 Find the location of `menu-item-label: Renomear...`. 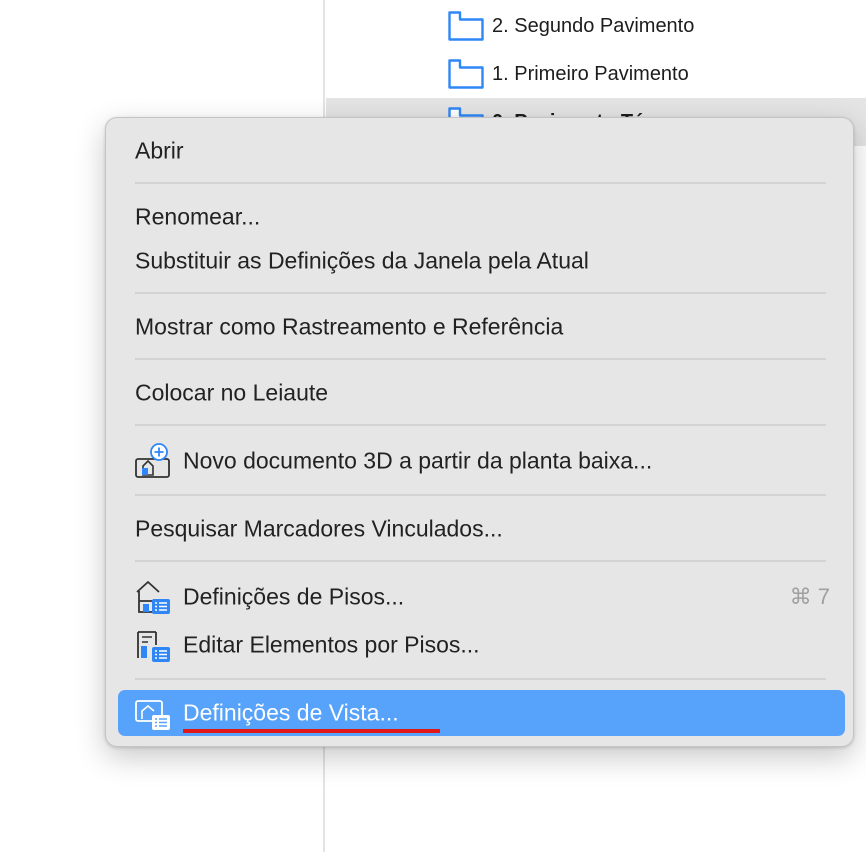

menu-item-label: Renomear... is located at coordinates (198, 216).